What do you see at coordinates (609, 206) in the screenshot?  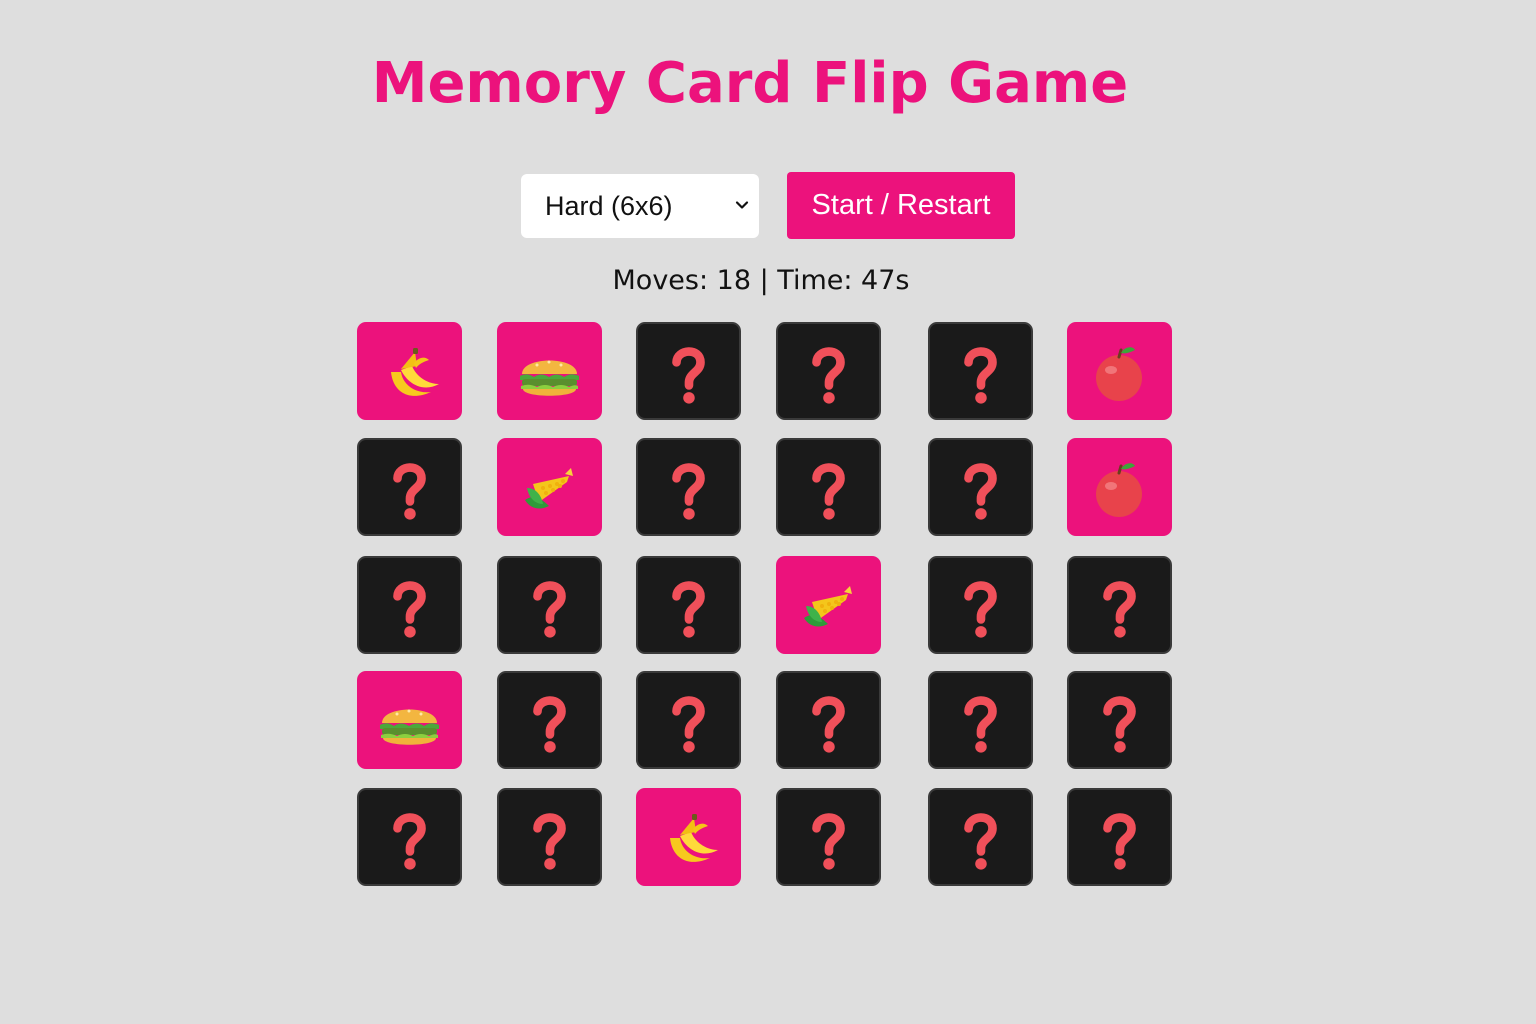 I see `difficulty-selected-value: Hard (6x6)` at bounding box center [609, 206].